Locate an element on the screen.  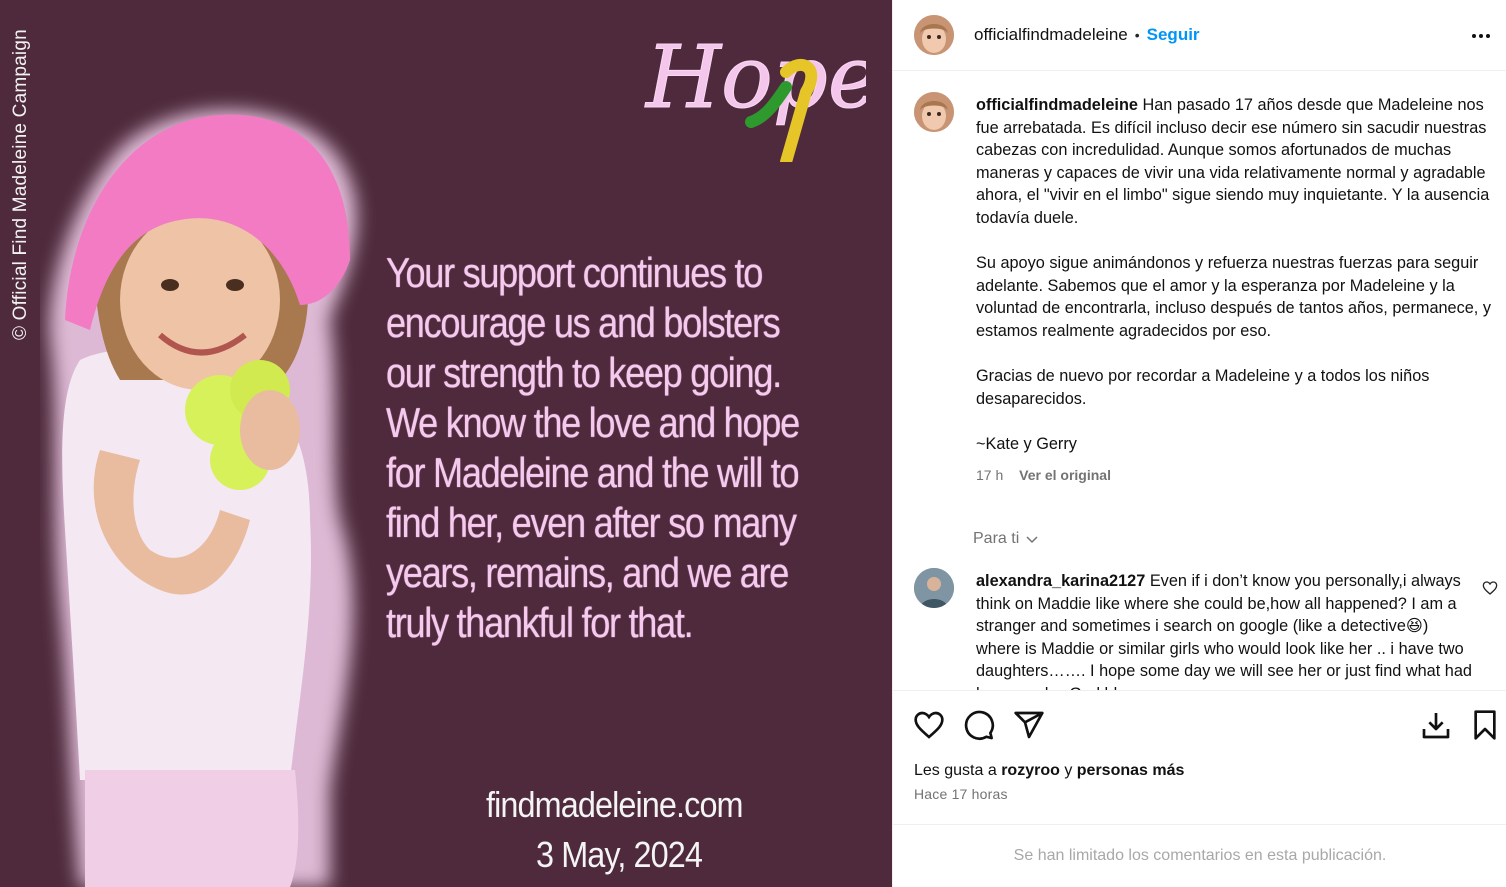
copyright-text: © Official Find Madeleine Campaign is located at coordinates (20, 184).